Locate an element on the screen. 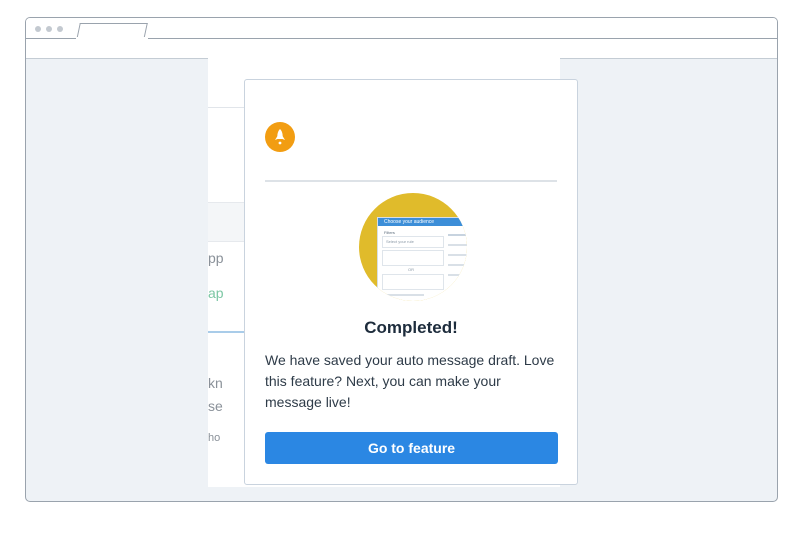 The height and width of the screenshot is (534, 800). screenshot-field: Select your rule is located at coordinates (413, 242).